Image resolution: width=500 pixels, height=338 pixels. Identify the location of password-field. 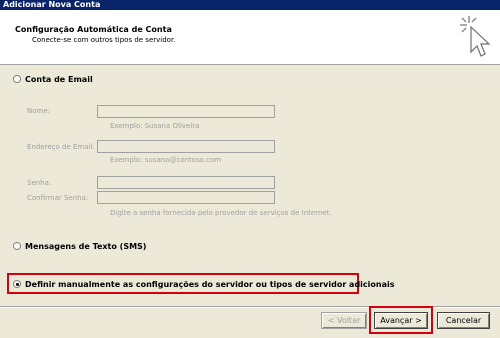
(186, 182).